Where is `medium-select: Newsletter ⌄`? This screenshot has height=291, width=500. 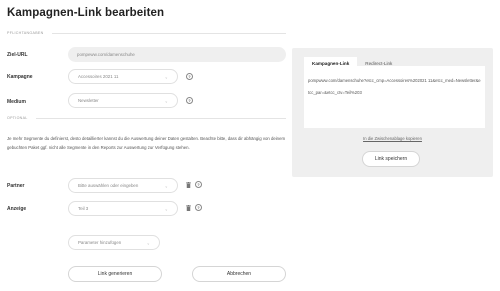
medium-select: Newsletter ⌄ is located at coordinates (123, 100).